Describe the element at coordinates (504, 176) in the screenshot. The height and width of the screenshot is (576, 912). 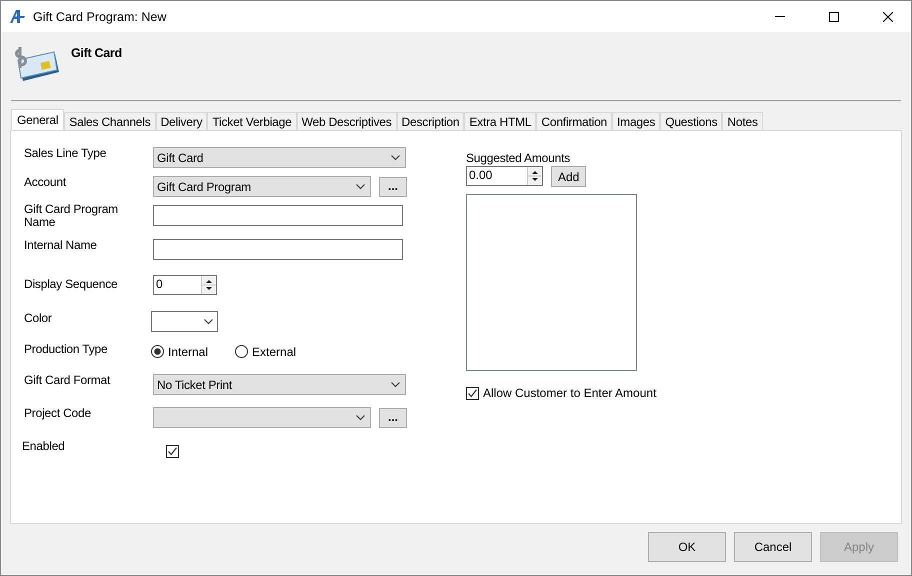
I see `amount-field: 0.00` at that location.